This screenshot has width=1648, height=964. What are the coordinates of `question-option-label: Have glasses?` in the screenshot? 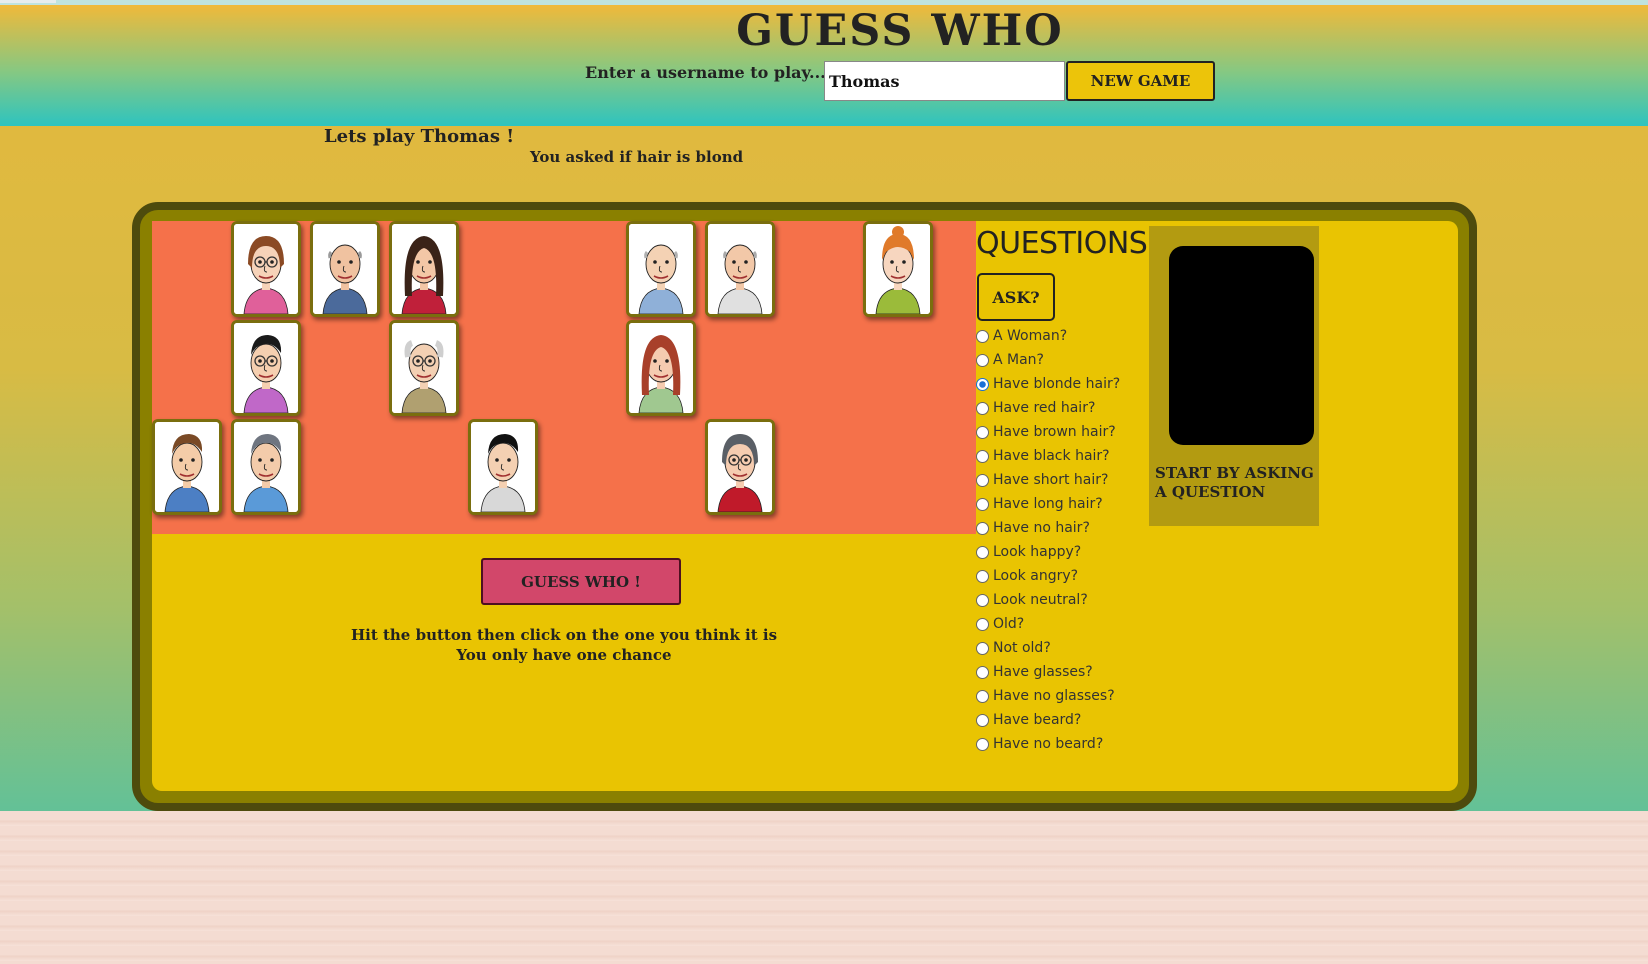 It's located at (1043, 672).